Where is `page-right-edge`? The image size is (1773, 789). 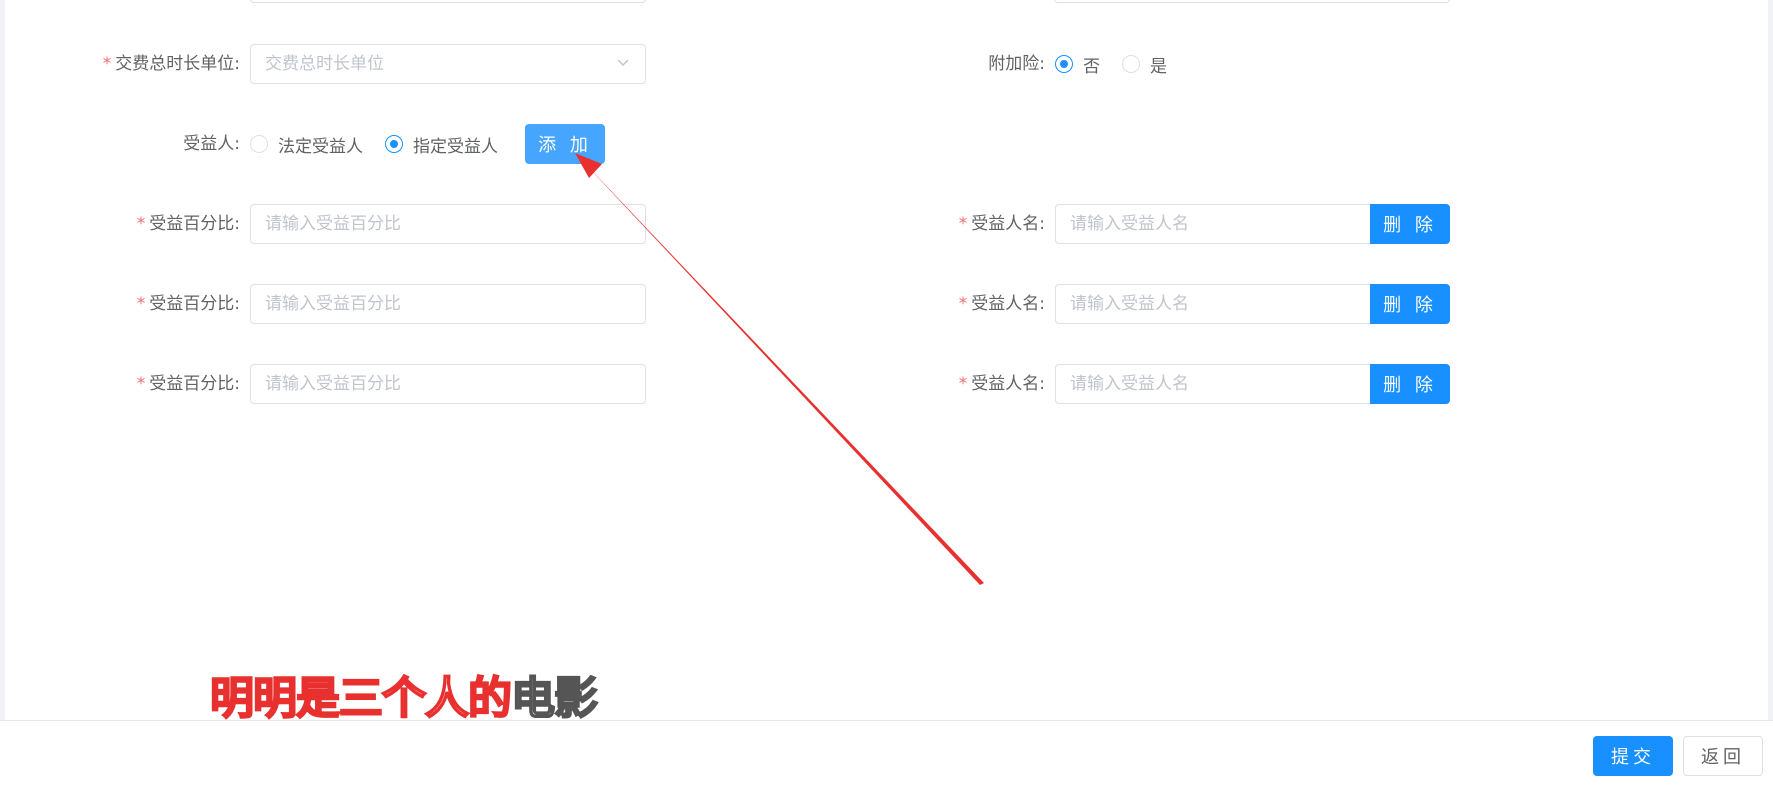 page-right-edge is located at coordinates (1770, 360).